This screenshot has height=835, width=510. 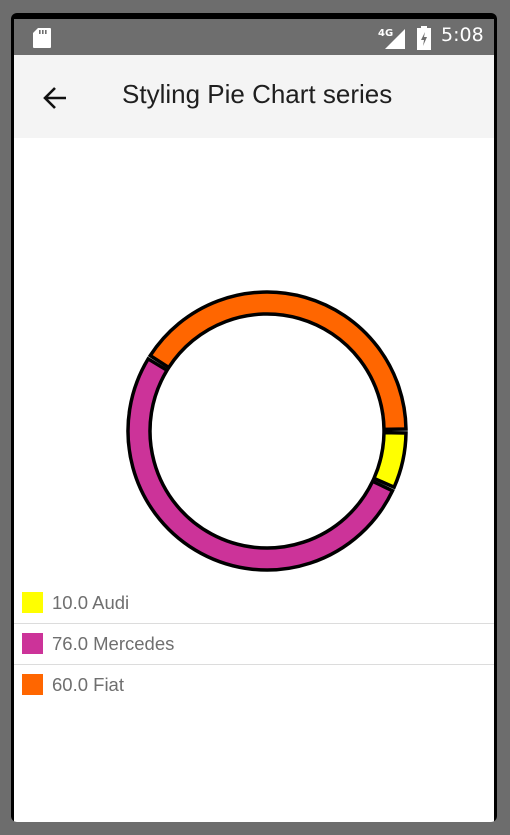 I want to click on legend-item: 60.0 Fiat, so click(x=254, y=685).